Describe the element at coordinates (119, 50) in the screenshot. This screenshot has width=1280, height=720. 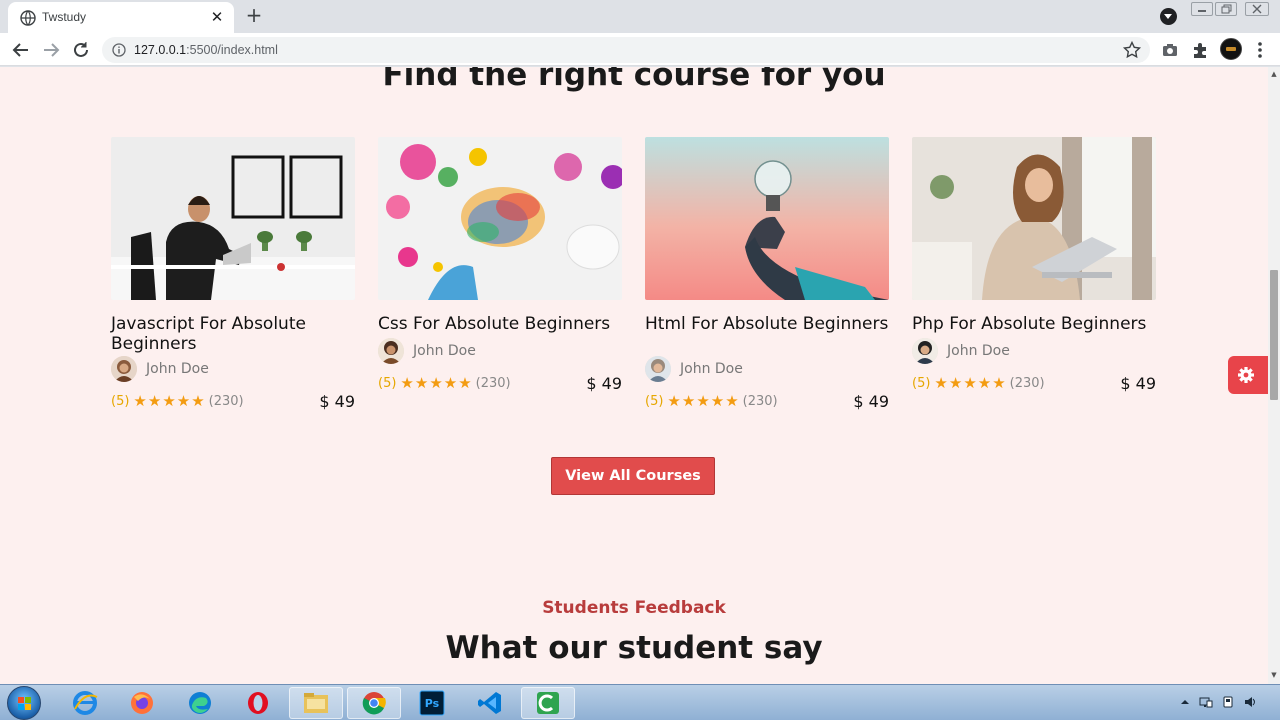
I see `site-info-icon` at that location.